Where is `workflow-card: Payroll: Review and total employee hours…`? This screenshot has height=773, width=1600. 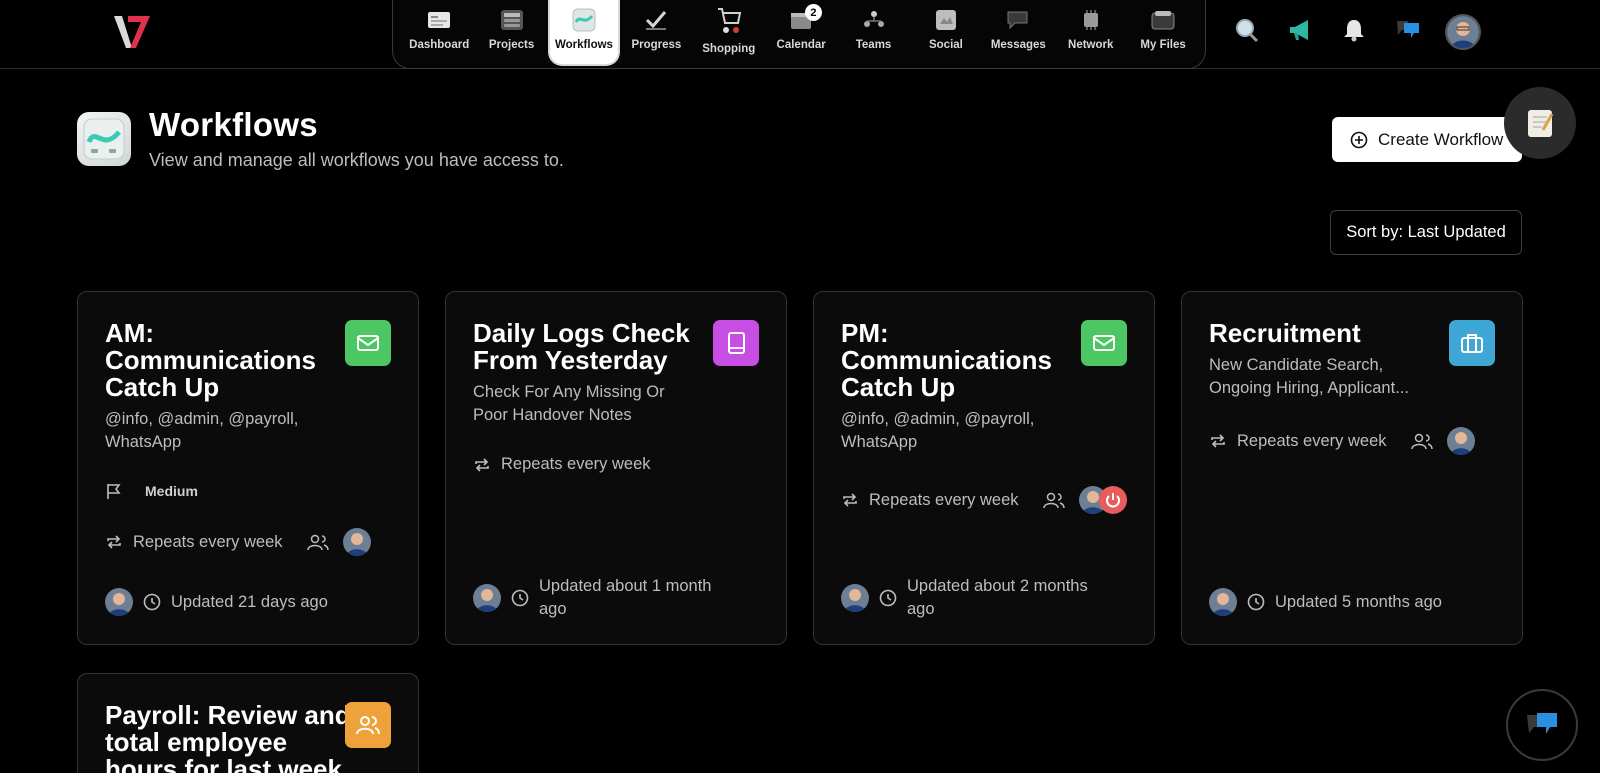 workflow-card: Payroll: Review and total employee hours… is located at coordinates (248, 723).